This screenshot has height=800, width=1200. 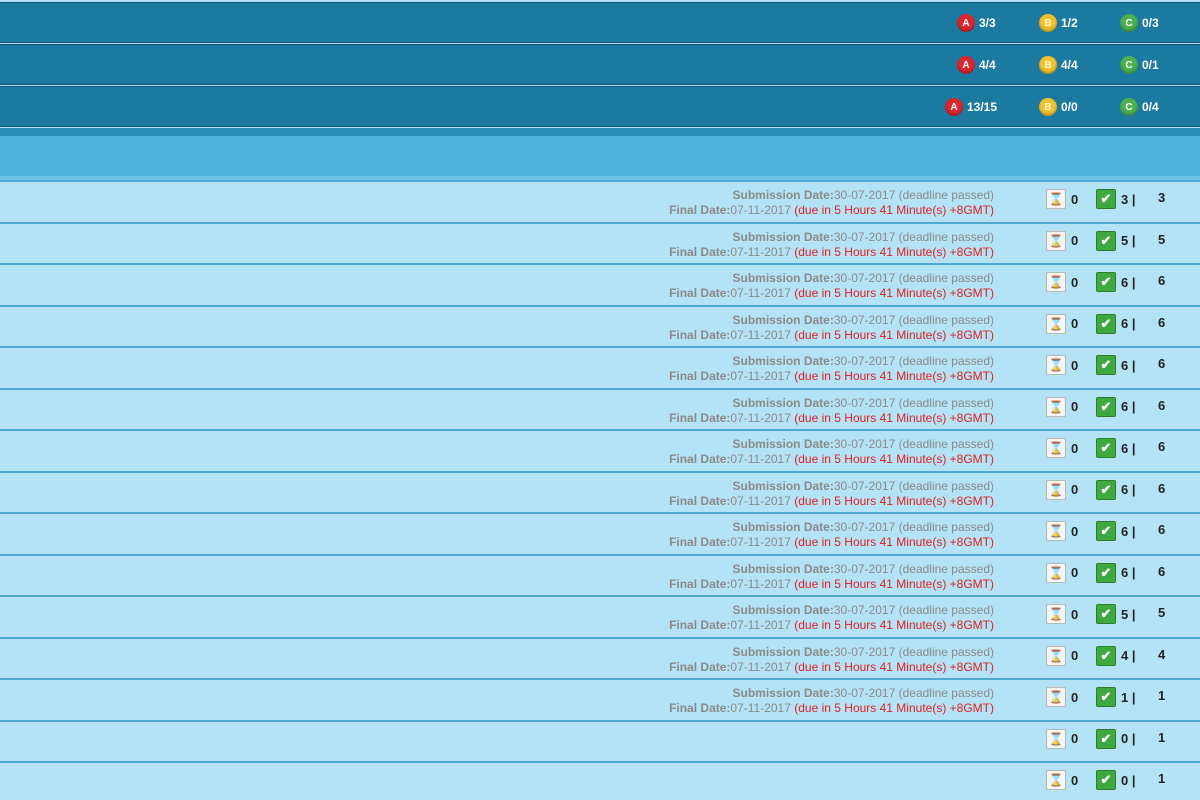 What do you see at coordinates (1115, 199) in the screenshot?
I see `completed-count: ✔ 3 |` at bounding box center [1115, 199].